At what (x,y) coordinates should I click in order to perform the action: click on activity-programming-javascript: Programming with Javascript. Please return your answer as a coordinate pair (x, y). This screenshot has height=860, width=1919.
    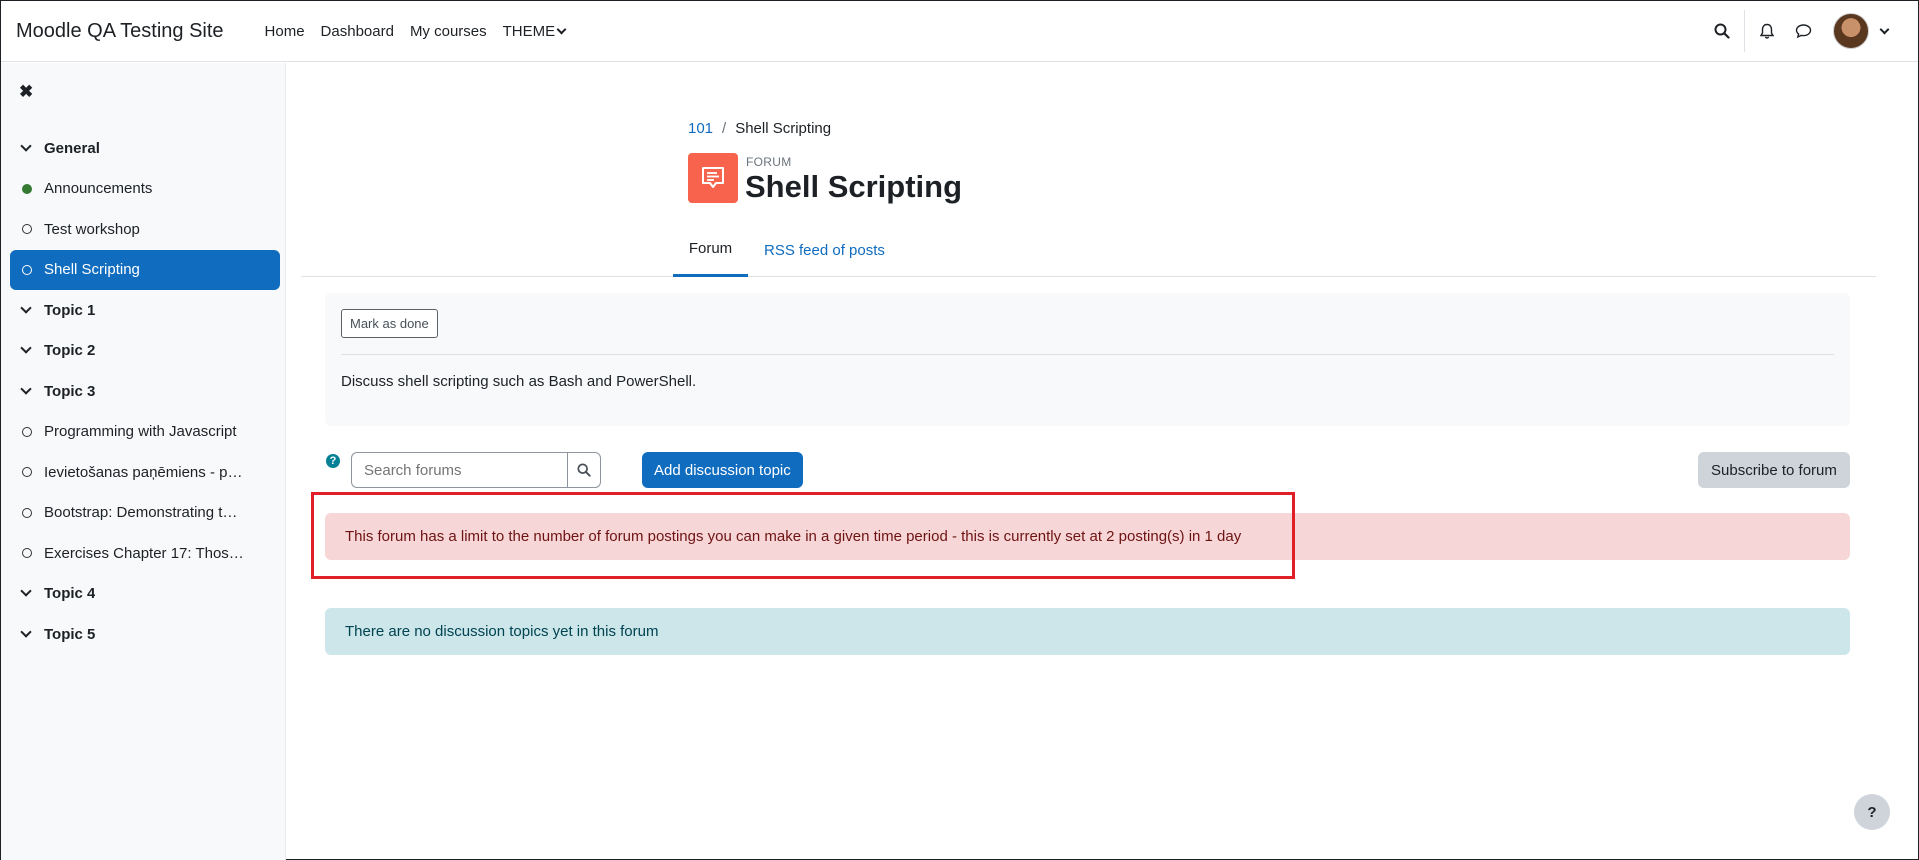
    Looking at the image, I should click on (145, 432).